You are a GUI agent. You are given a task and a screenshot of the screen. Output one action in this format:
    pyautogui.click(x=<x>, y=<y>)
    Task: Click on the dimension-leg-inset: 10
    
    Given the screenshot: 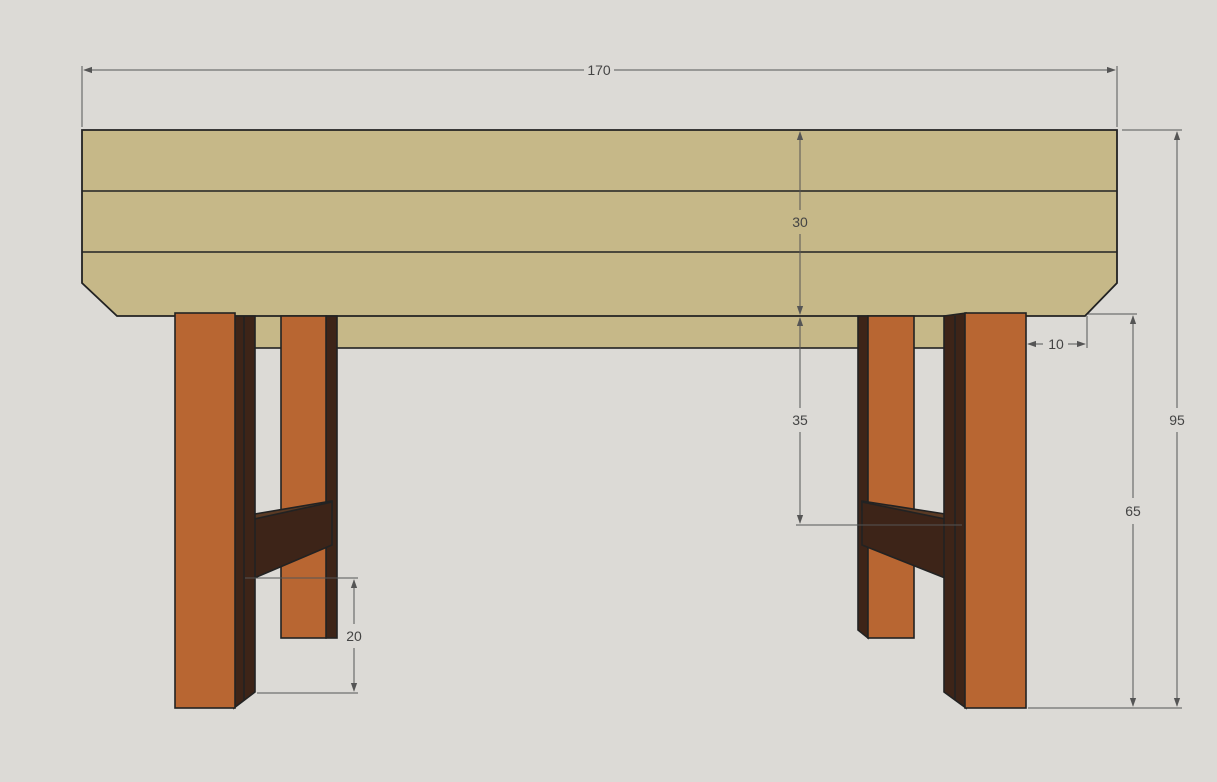 What is the action you would take?
    pyautogui.click(x=1057, y=334)
    